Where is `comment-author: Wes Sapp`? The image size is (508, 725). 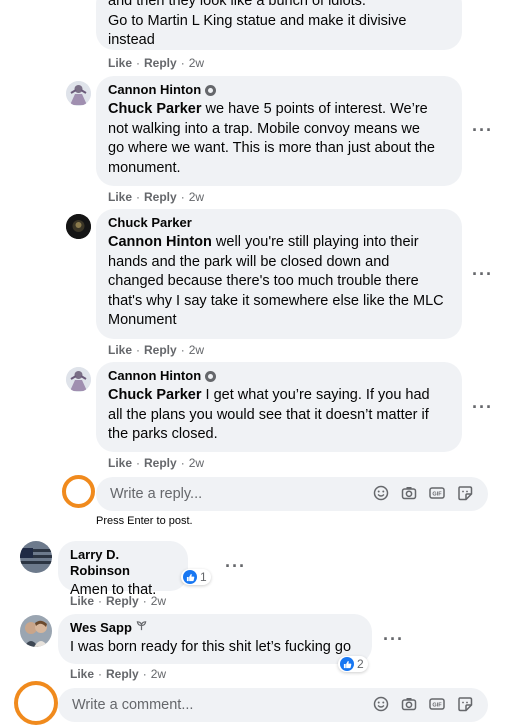
comment-author: Wes Sapp is located at coordinates (215, 628).